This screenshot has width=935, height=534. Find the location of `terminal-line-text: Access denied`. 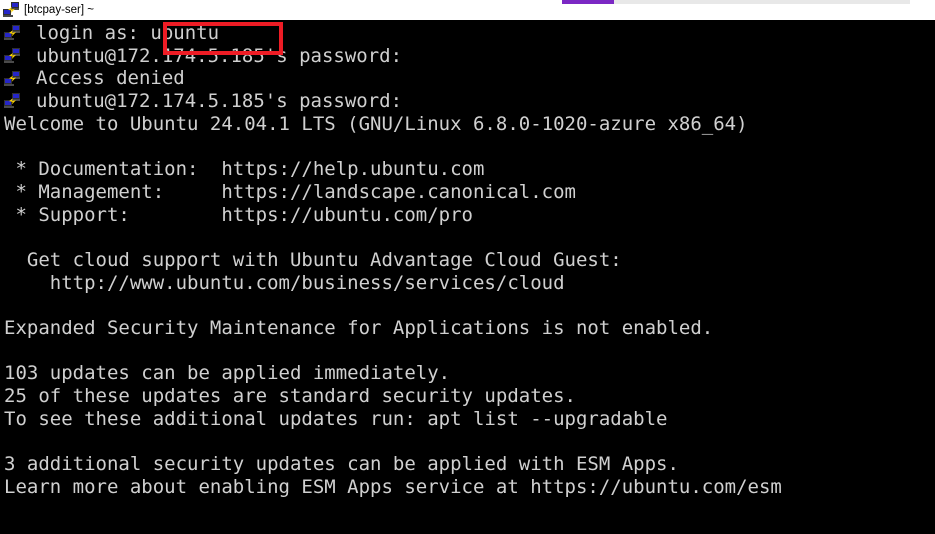

terminal-line-text: Access denied is located at coordinates (110, 78).